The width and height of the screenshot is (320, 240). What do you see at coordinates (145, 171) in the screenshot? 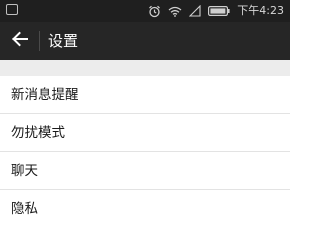
I see `settings-item-chat: 聊天` at bounding box center [145, 171].